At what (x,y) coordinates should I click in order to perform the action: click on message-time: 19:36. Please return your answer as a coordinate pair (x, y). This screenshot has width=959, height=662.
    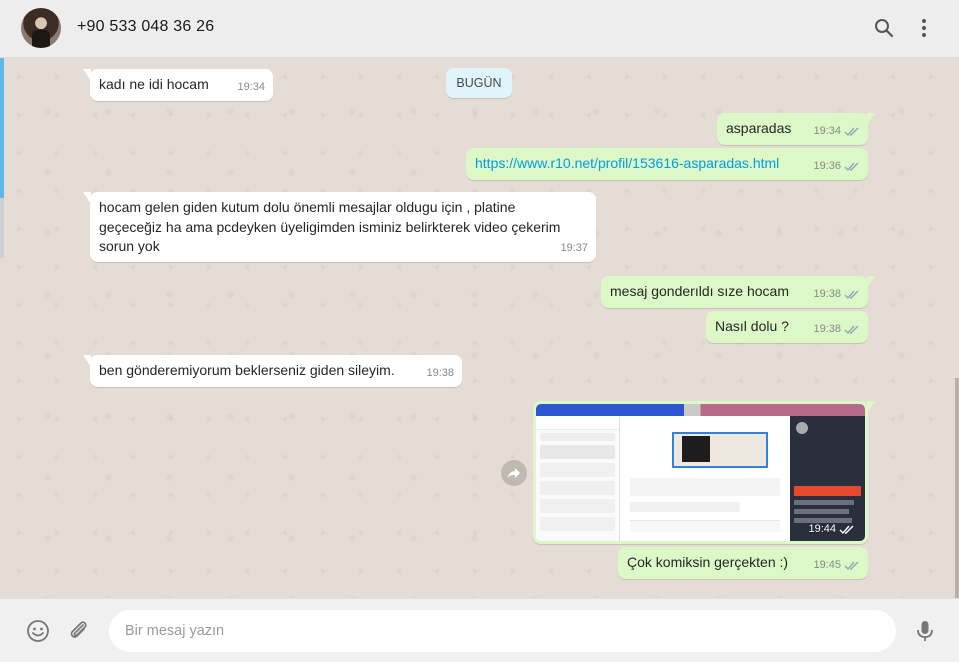
    Looking at the image, I should click on (827, 165).